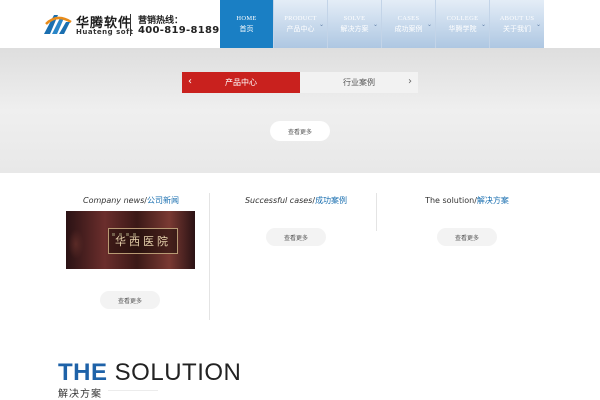 The width and height of the screenshot is (600, 400). I want to click on solution-title: The solution/解决方案, so click(467, 200).